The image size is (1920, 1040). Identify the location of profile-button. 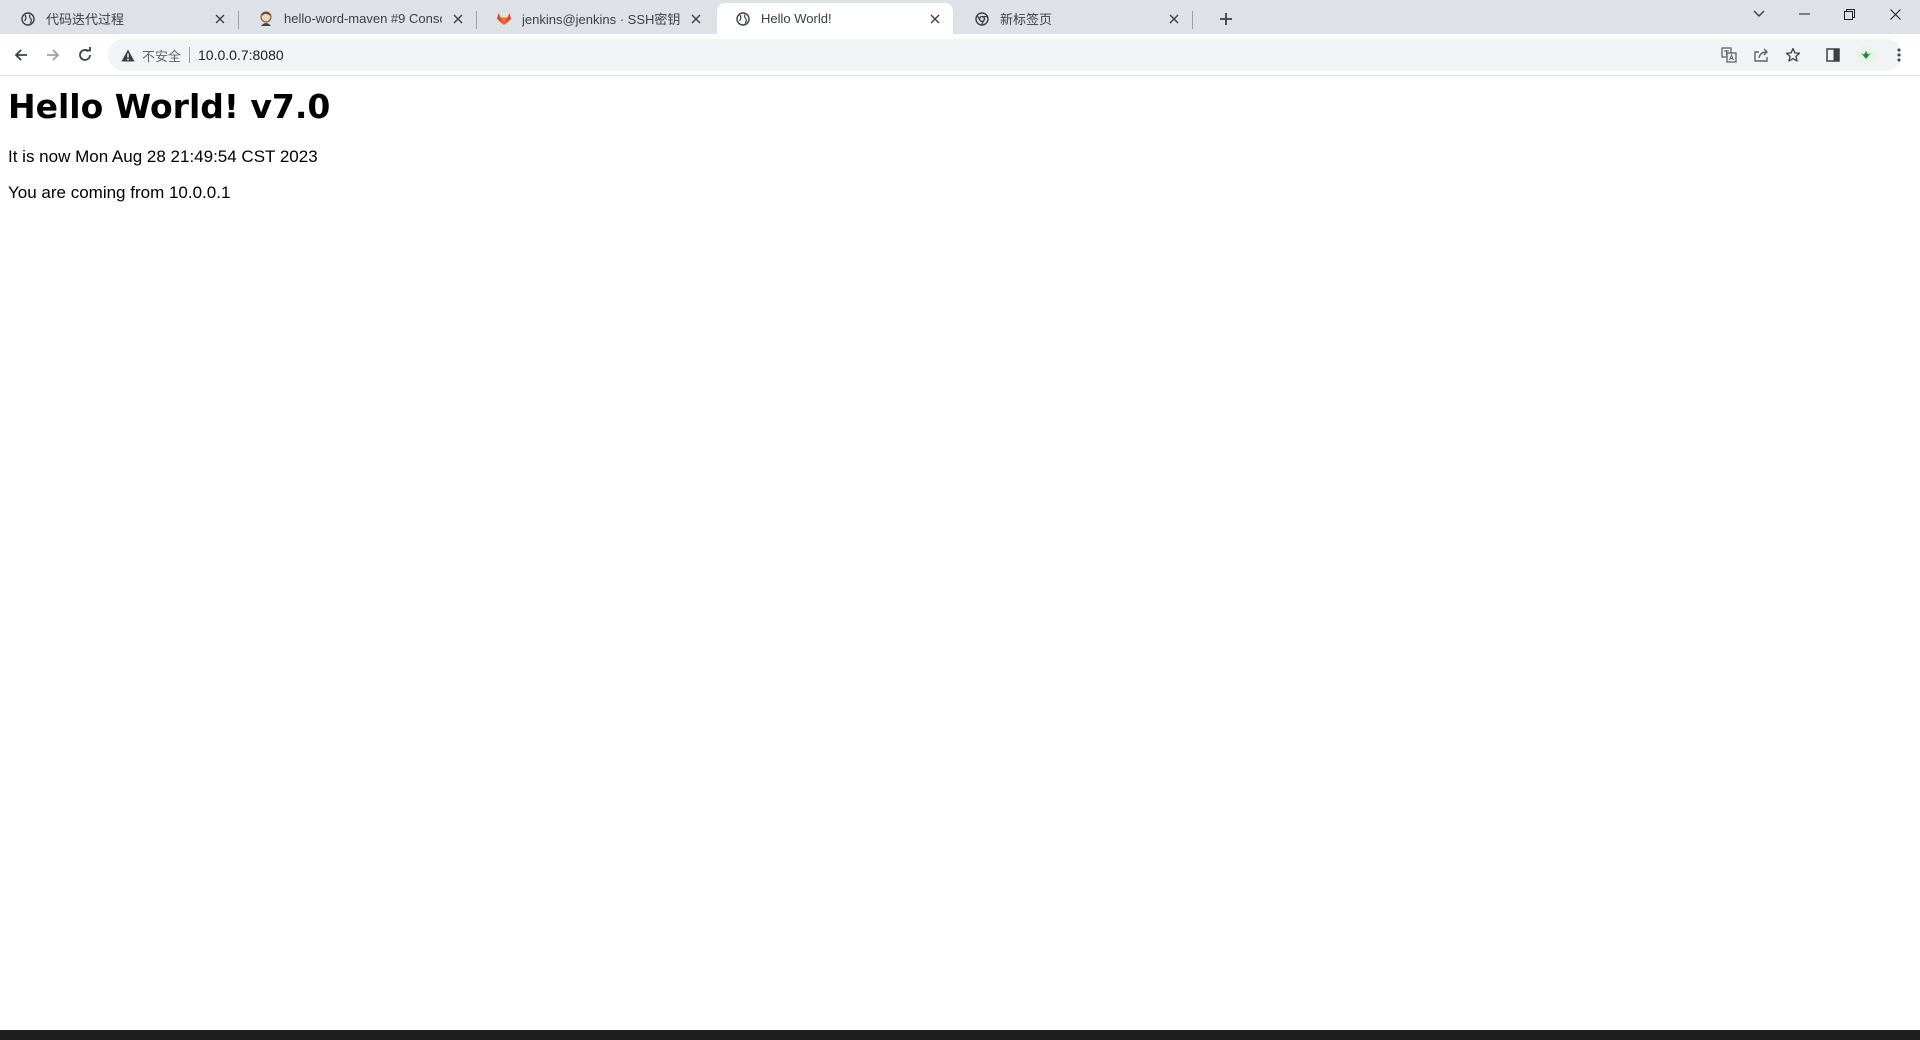
(1866, 55).